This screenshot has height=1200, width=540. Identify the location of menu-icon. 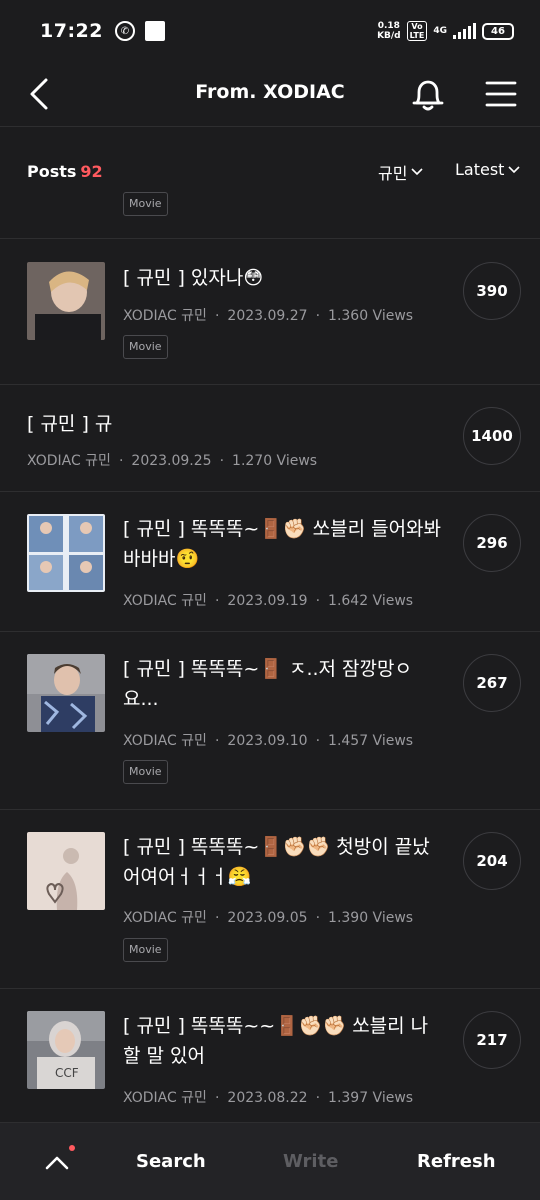
(501, 94).